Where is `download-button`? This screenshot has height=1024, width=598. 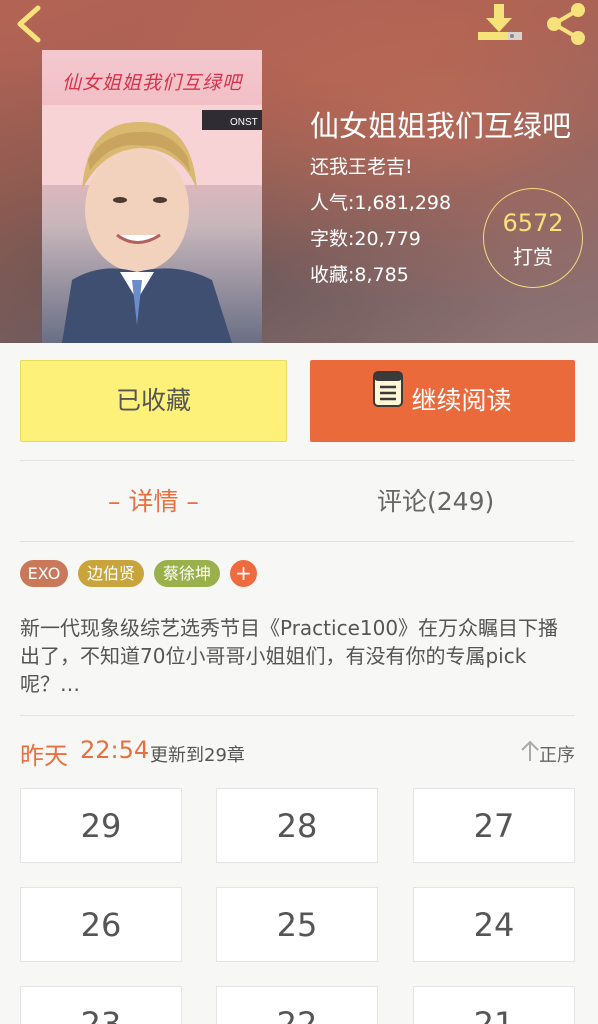 download-button is located at coordinates (500, 24).